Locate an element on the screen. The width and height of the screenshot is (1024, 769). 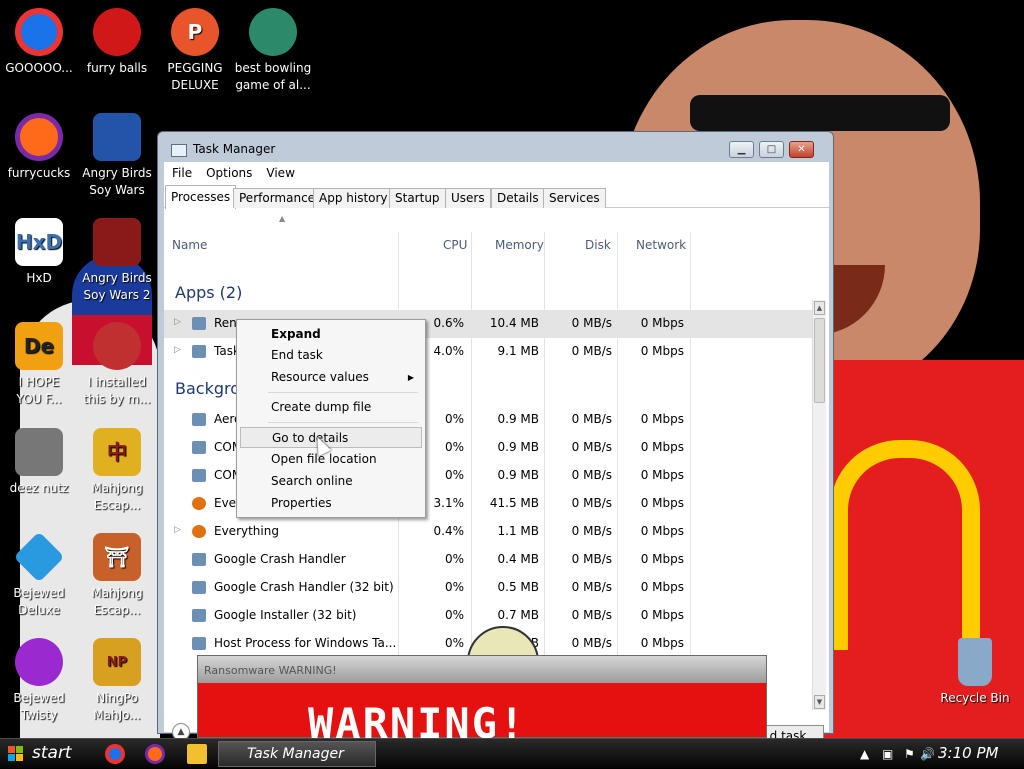
flag-notification-icon: ⚑ is located at coordinates (909, 754).